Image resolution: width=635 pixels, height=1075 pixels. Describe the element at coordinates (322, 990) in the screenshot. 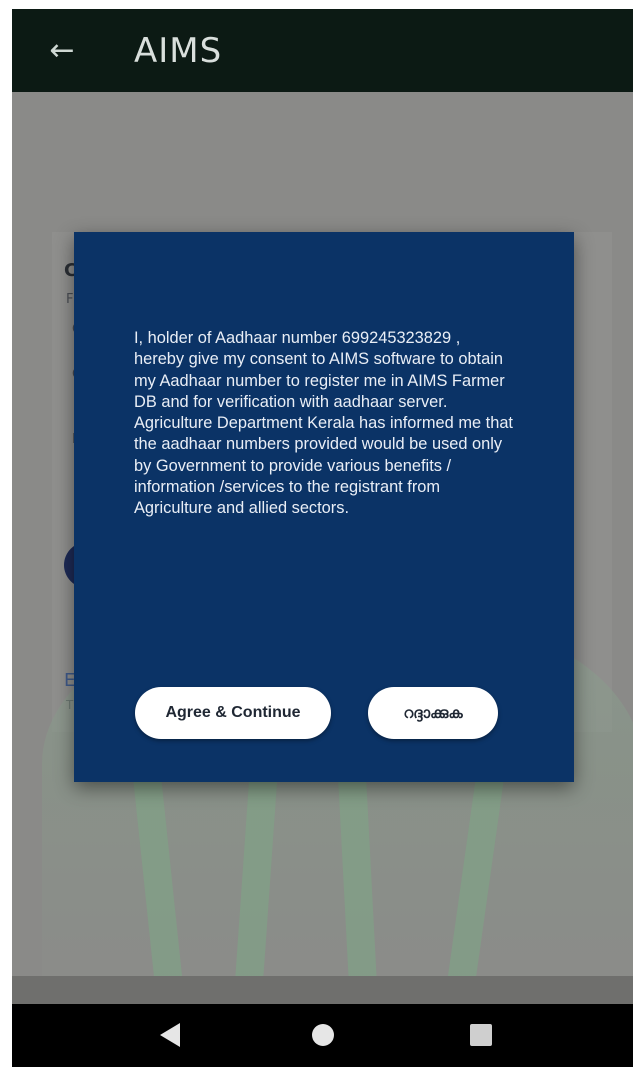

I see `background-strip` at that location.